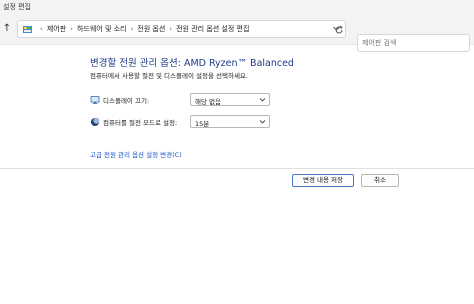  What do you see at coordinates (27, 29) in the screenshot?
I see `control-panel-icon` at bounding box center [27, 29].